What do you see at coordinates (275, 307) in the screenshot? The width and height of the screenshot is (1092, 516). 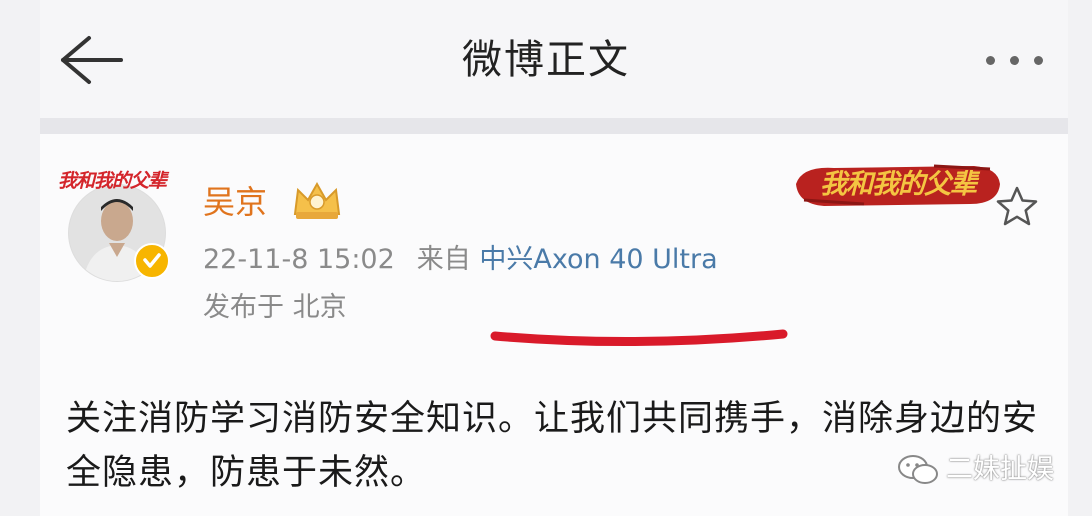 I see `location-label: 发布于 北京` at bounding box center [275, 307].